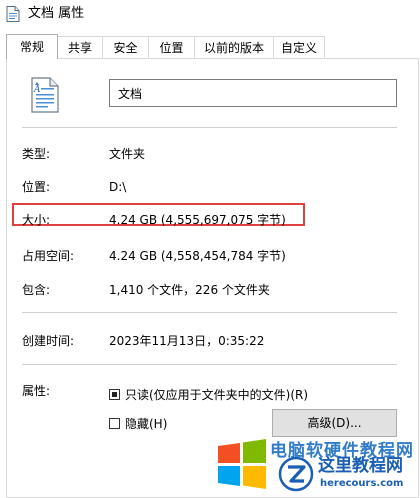 The image size is (420, 498). What do you see at coordinates (56, 13) in the screenshot?
I see `window-title: 文档 属性` at bounding box center [56, 13].